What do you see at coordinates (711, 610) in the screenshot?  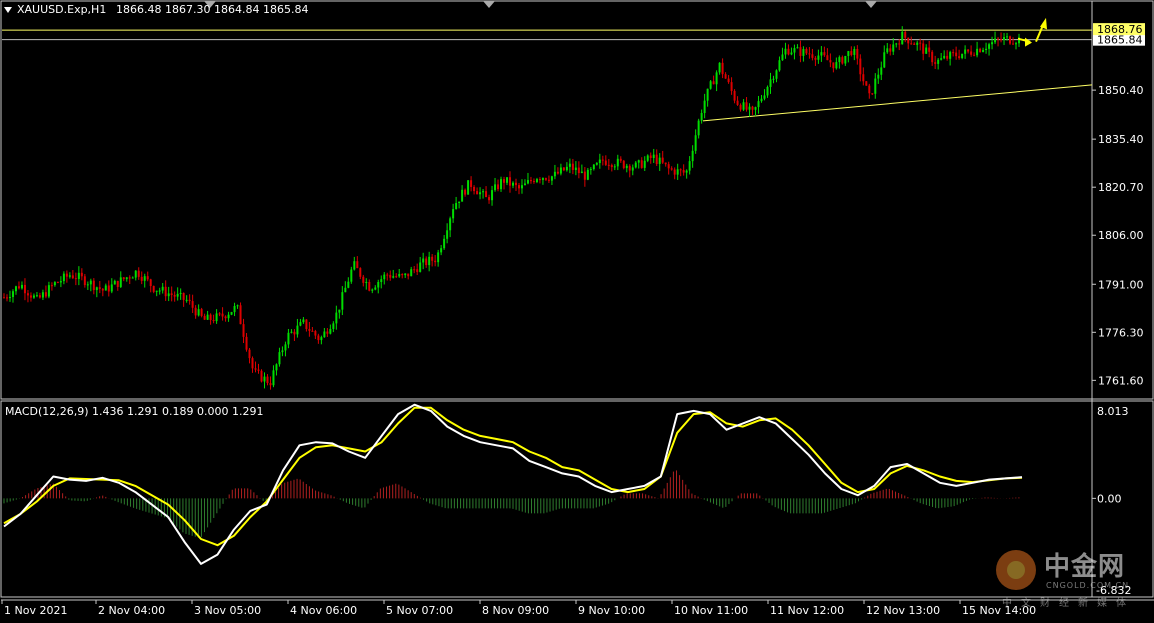 I see `time-tick-label: 10 Nov 11:00` at bounding box center [711, 610].